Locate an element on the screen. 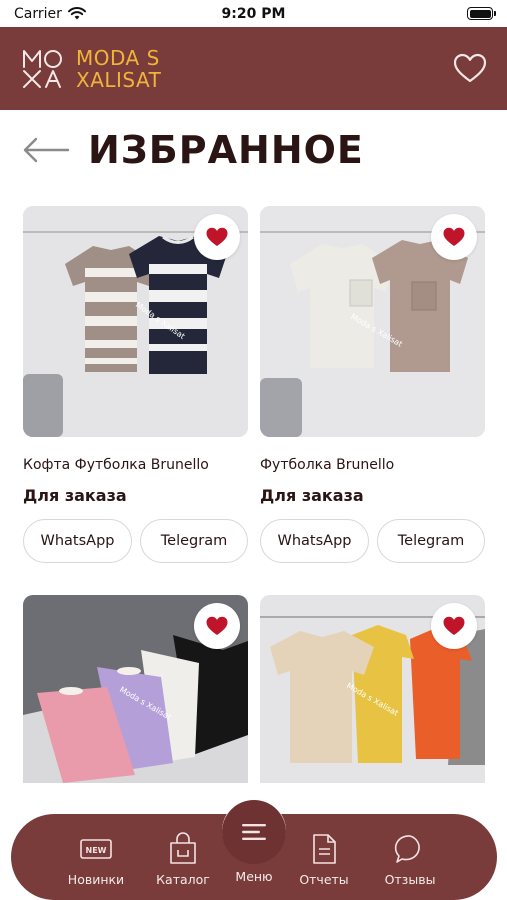 The image size is (507, 900). brand-name-line1: MODA S is located at coordinates (118, 57).